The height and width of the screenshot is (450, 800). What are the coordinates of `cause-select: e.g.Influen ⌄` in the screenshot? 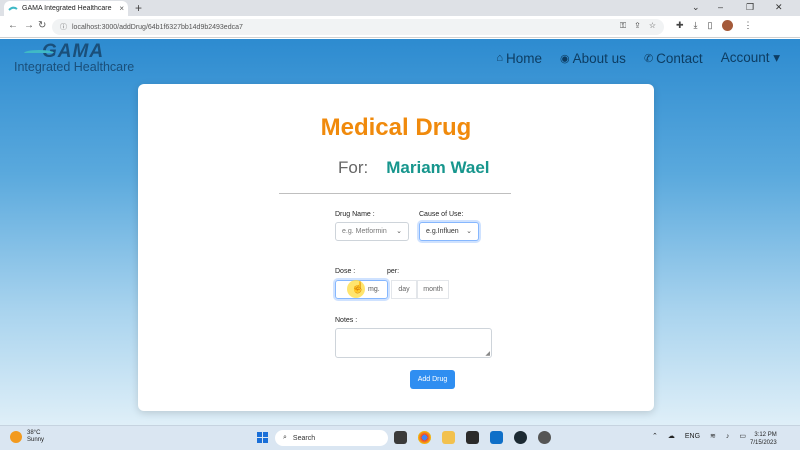 It's located at (449, 231).